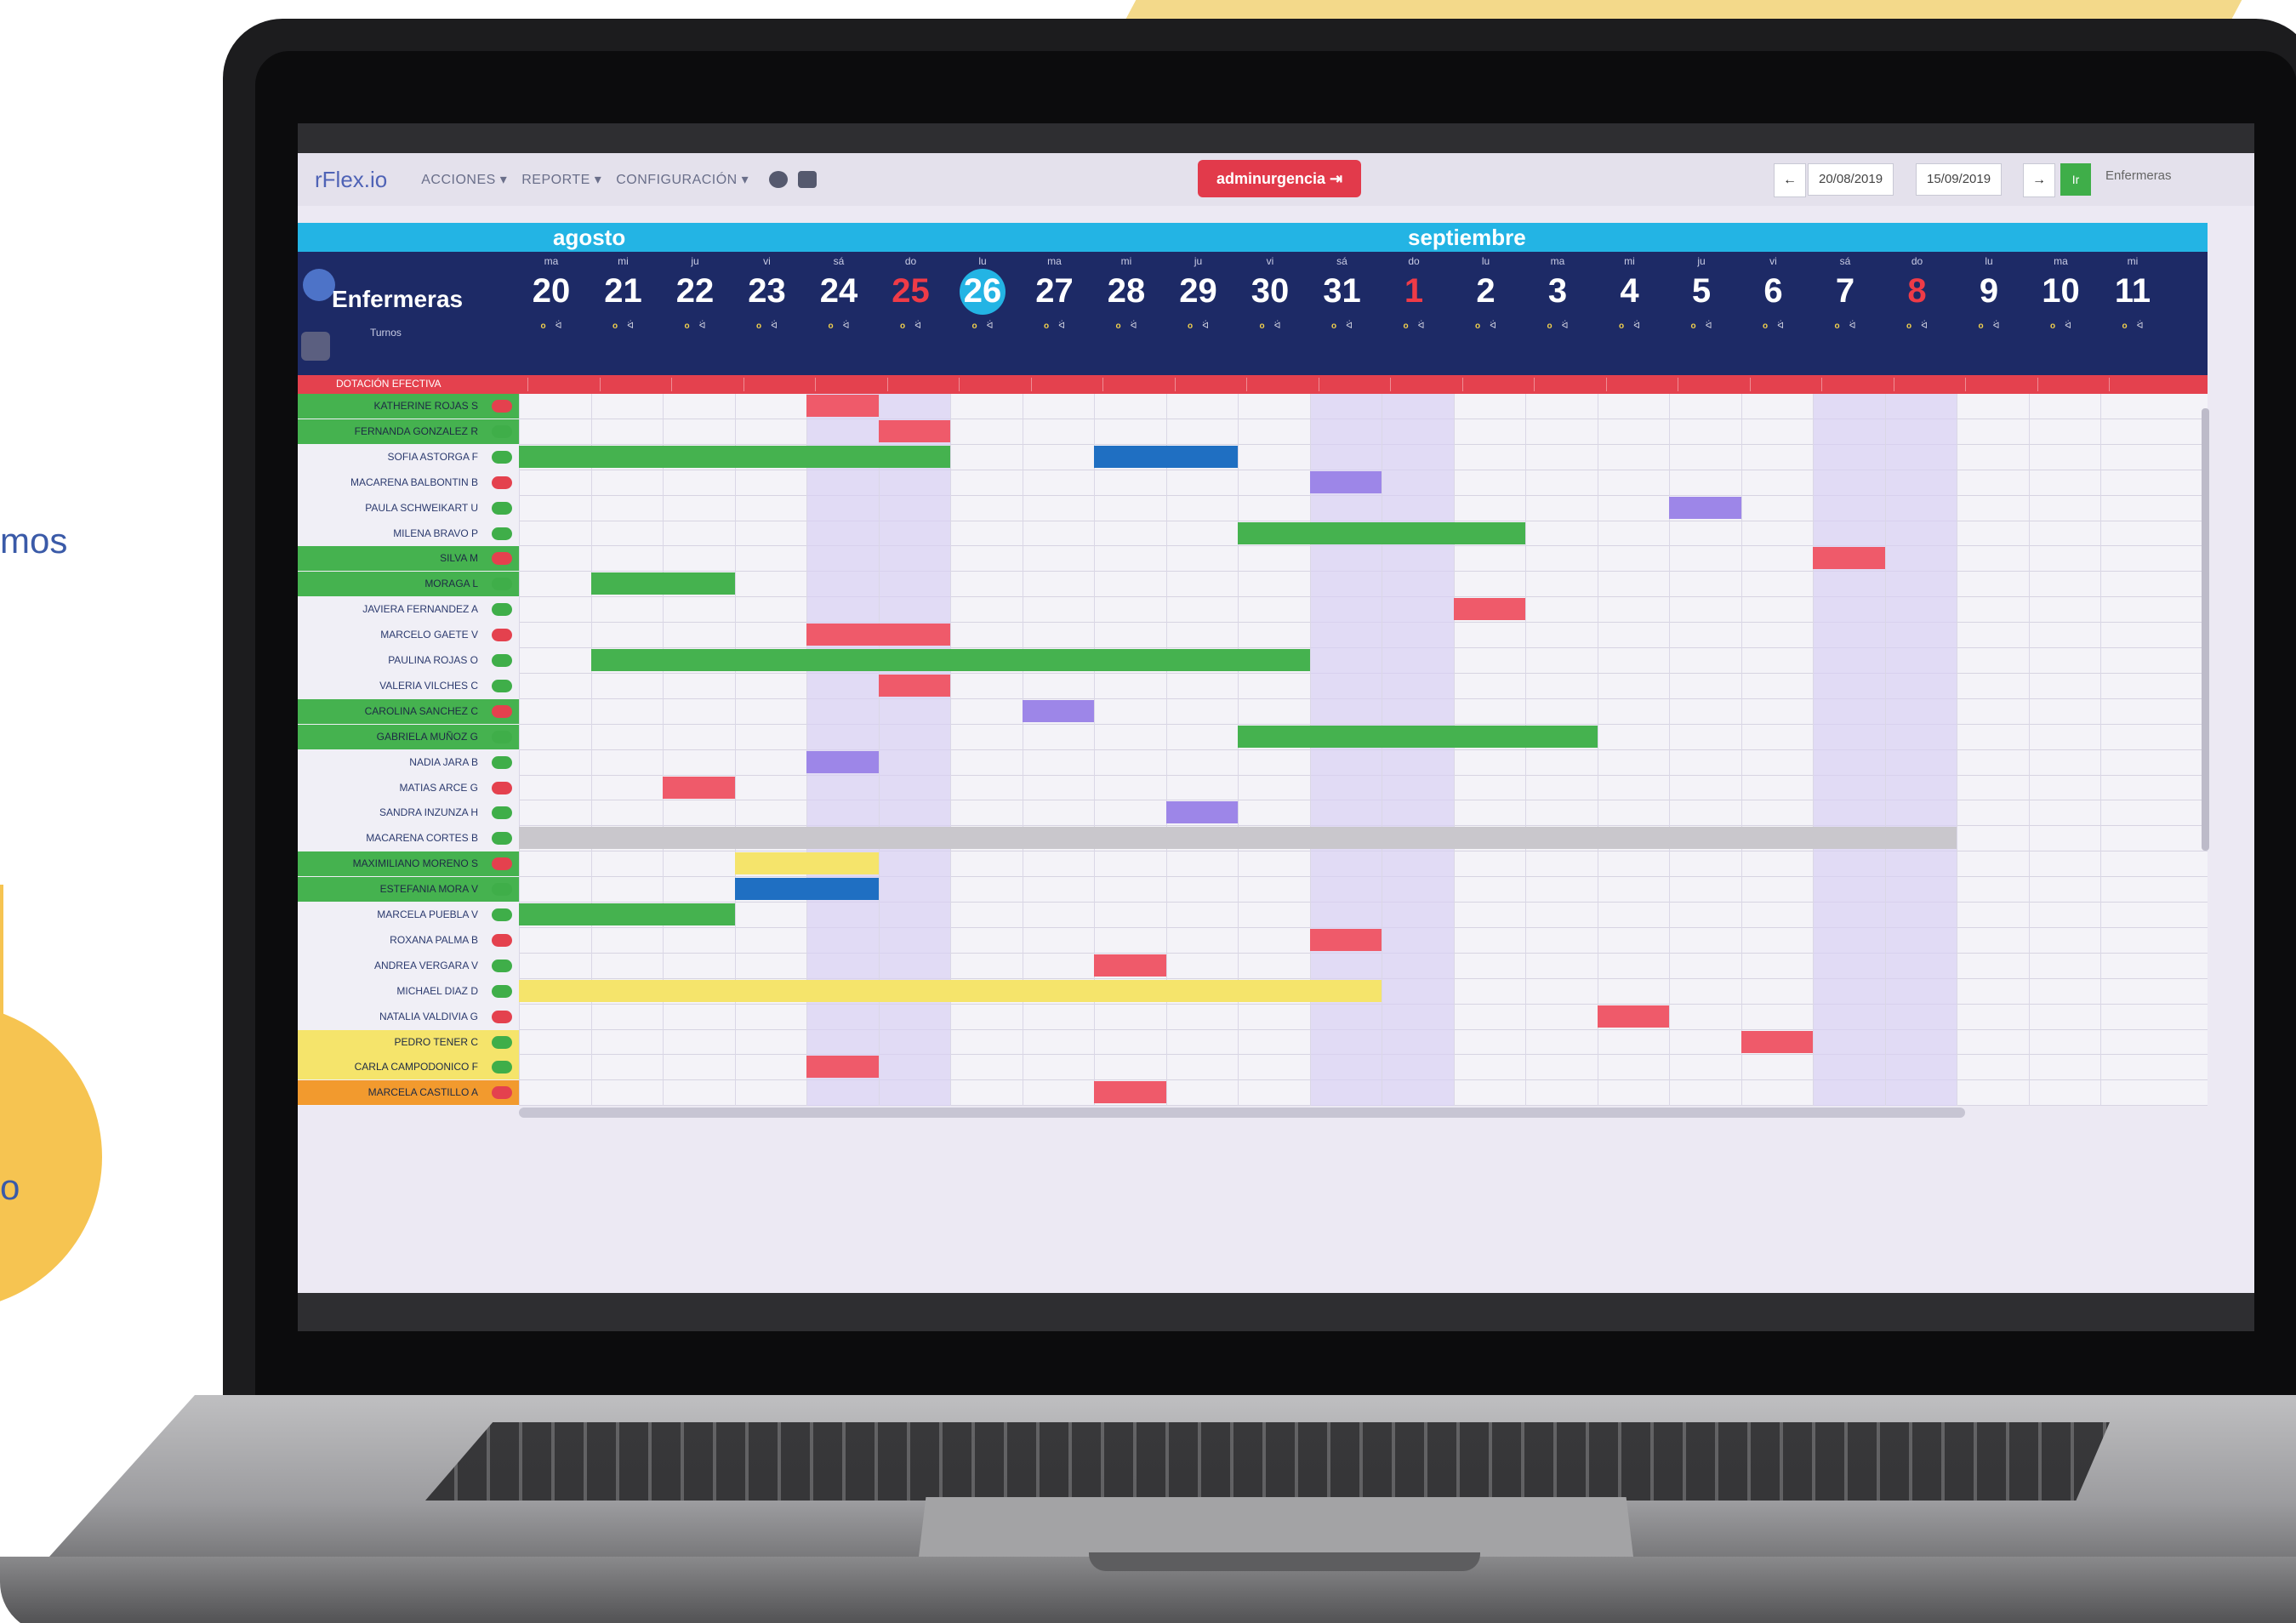  What do you see at coordinates (2132, 291) in the screenshot?
I see `day-number: 11` at bounding box center [2132, 291].